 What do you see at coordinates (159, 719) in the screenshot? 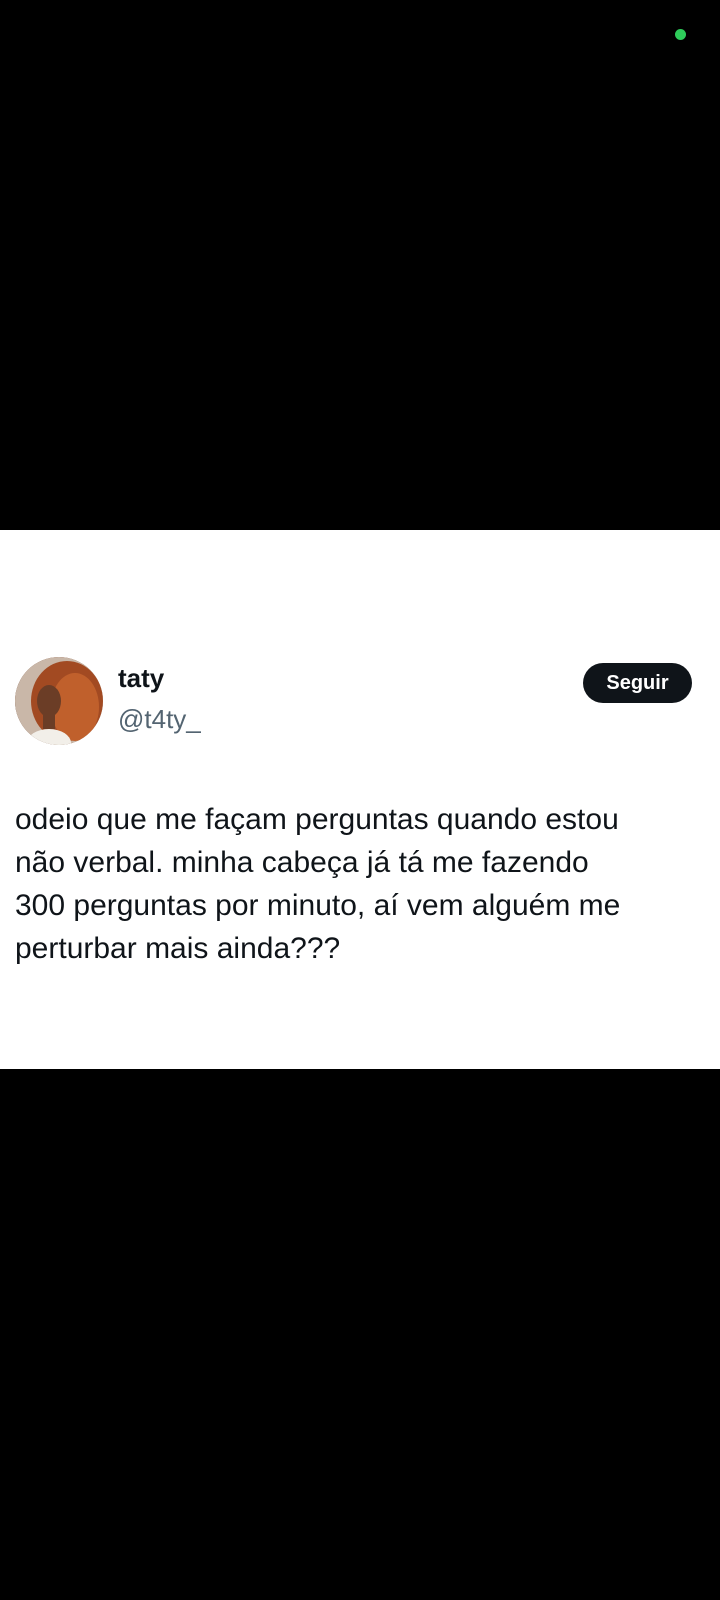
I see `user-handle: @t4ty_` at bounding box center [159, 719].